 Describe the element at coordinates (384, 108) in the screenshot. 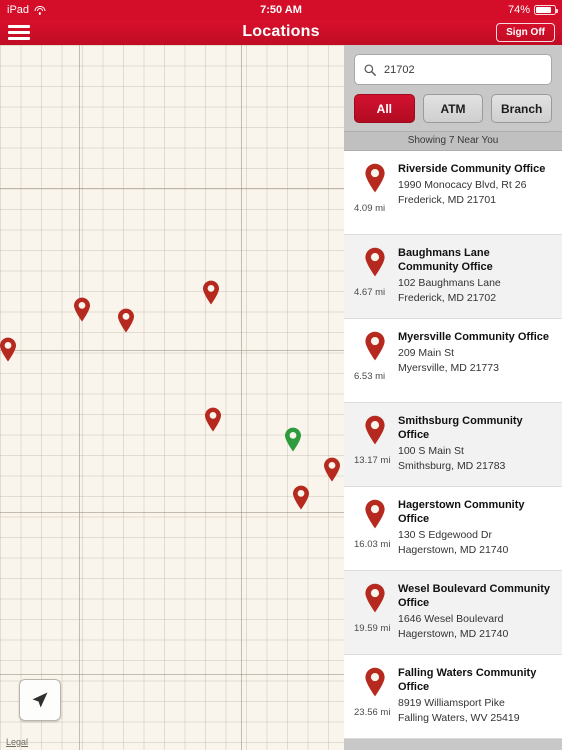

I see `filter-all-button: All` at that location.